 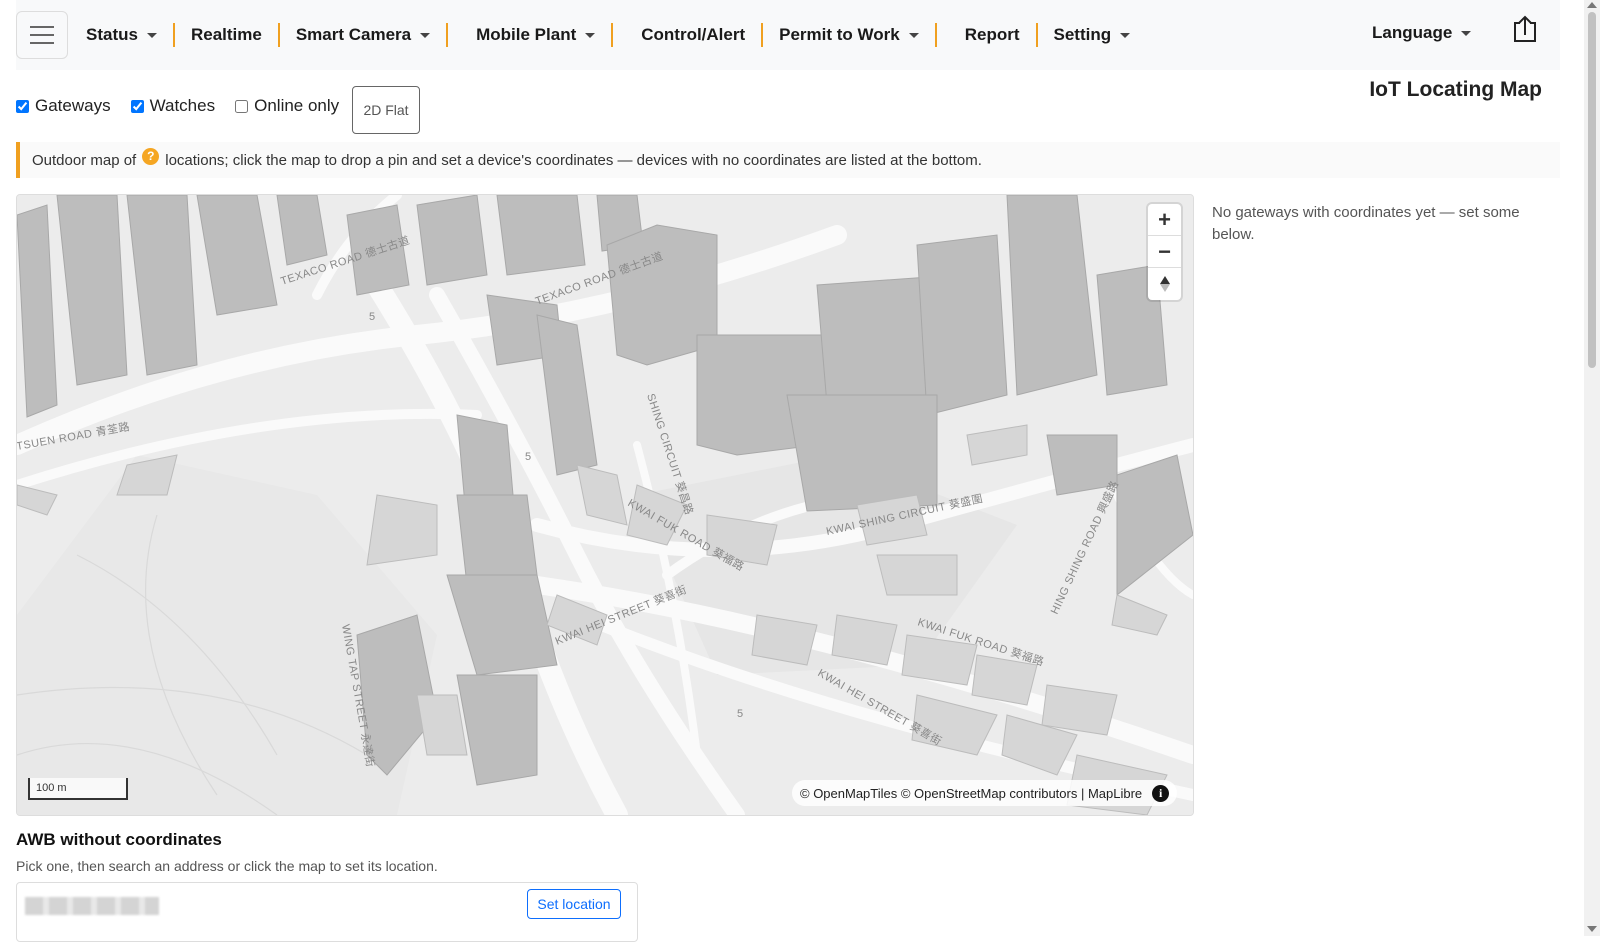 I want to click on gateways-checkbox: Gateways, so click(x=63, y=106).